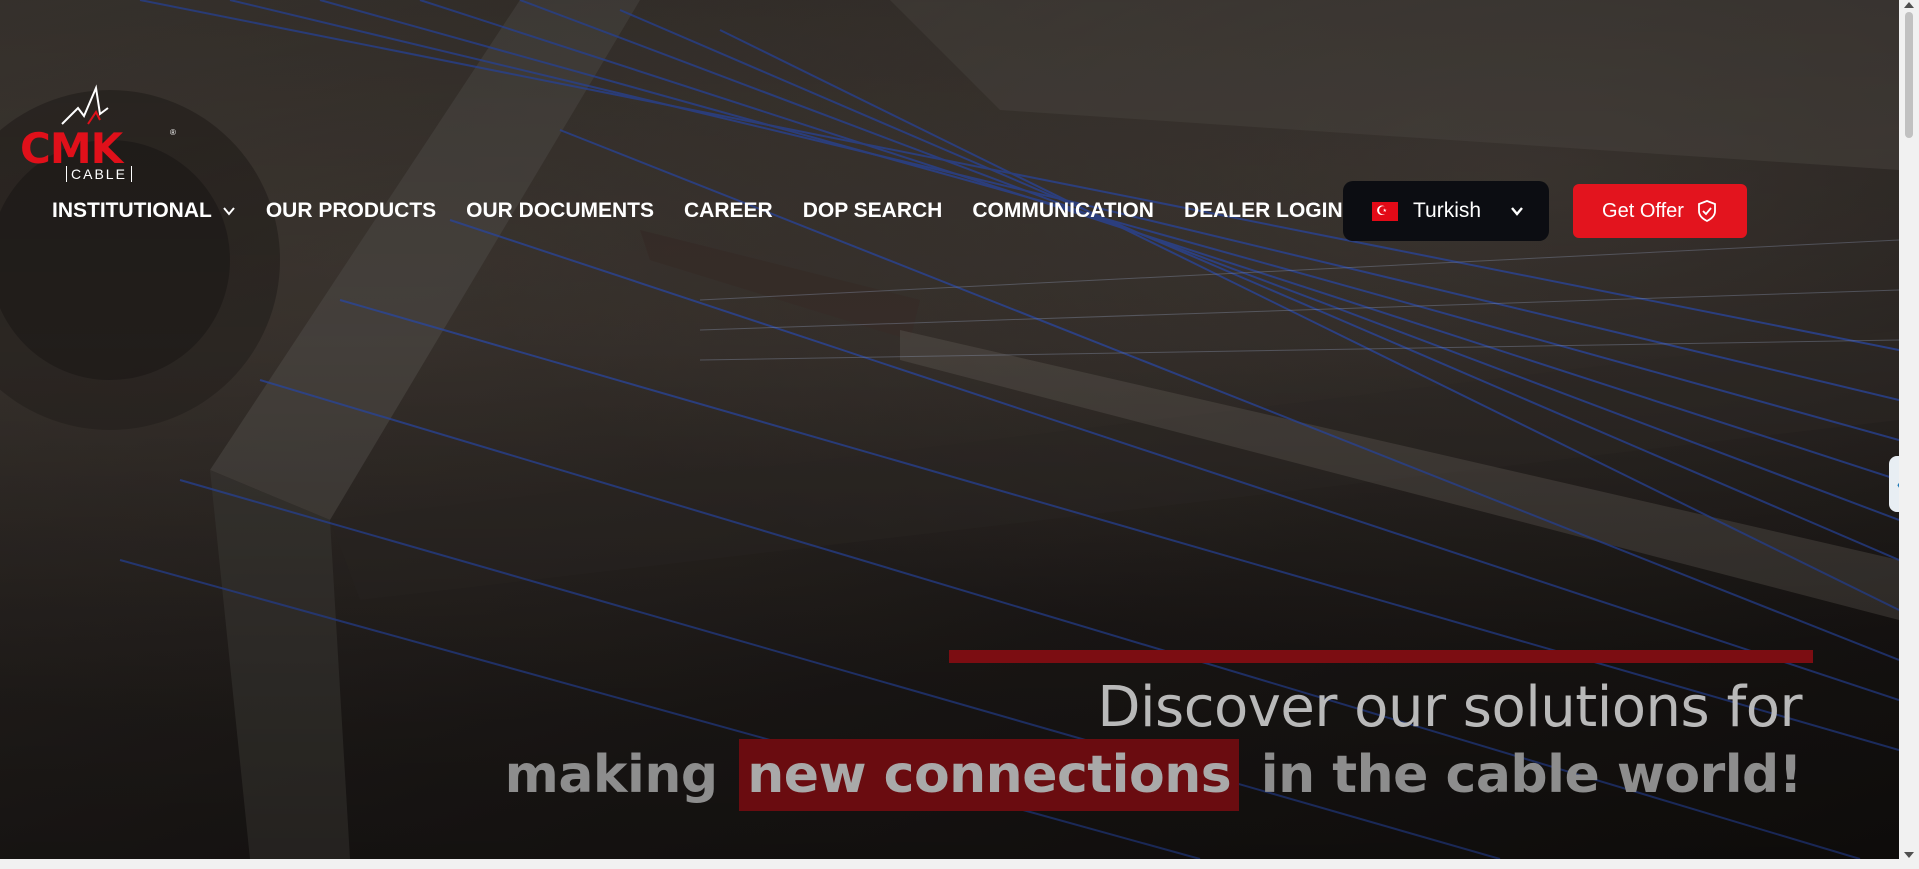 The width and height of the screenshot is (1919, 869). I want to click on headline-highlight: new connections, so click(989, 775).